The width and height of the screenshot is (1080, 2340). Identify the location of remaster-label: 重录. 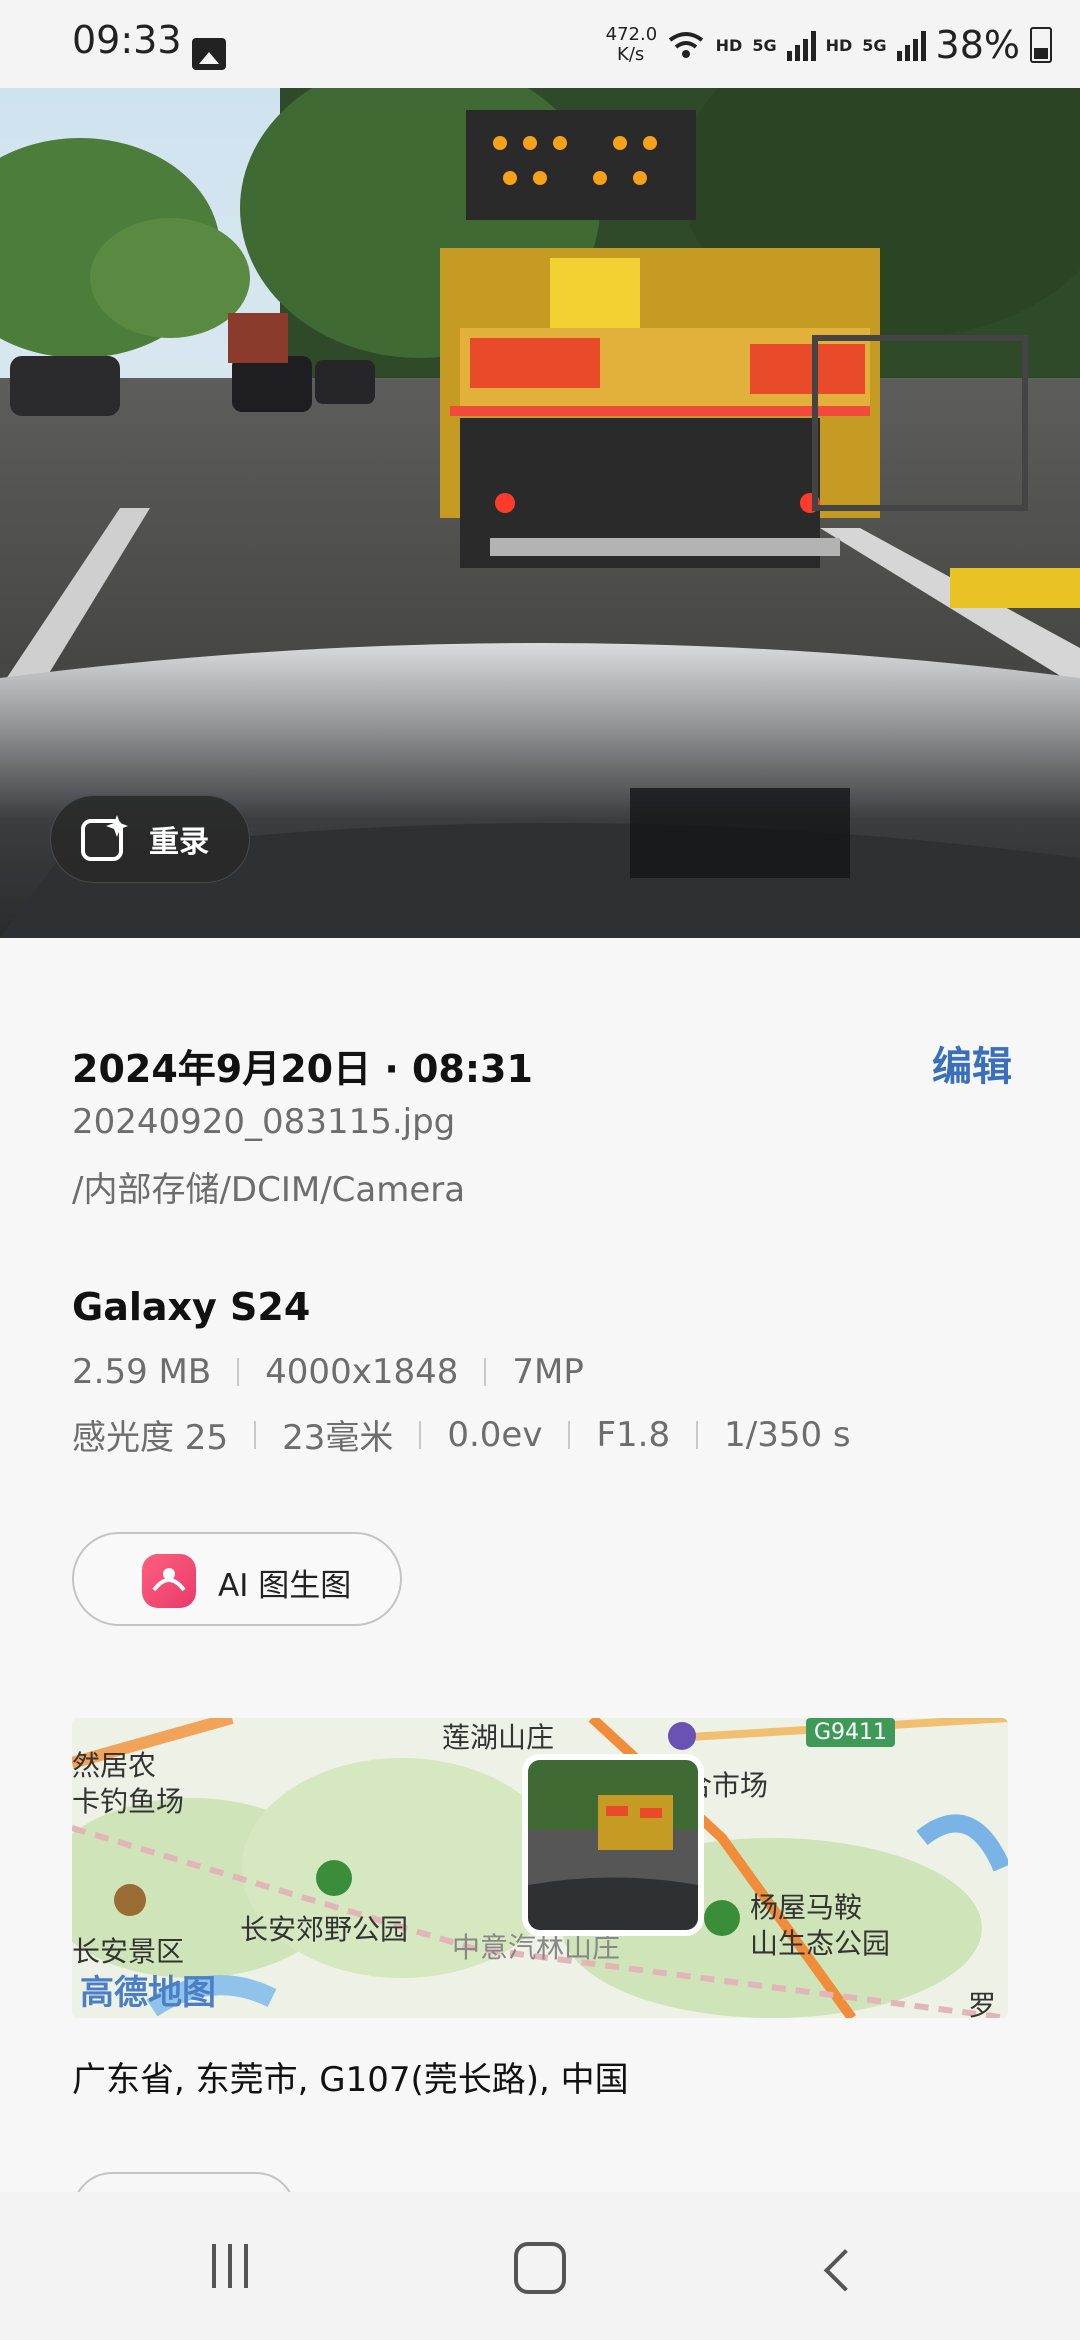
(179, 842).